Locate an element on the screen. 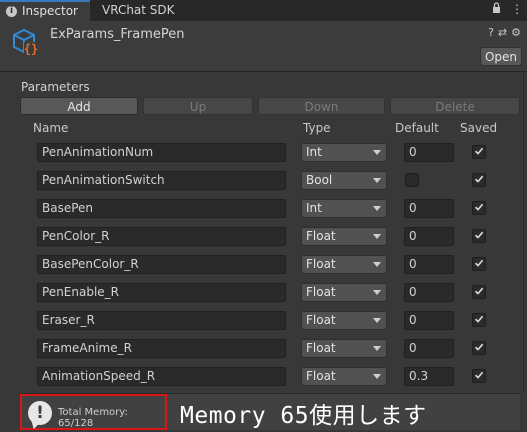 This screenshot has height=432, width=527. tab-vrchat-sdk: VRChat SDK is located at coordinates (142, 10).